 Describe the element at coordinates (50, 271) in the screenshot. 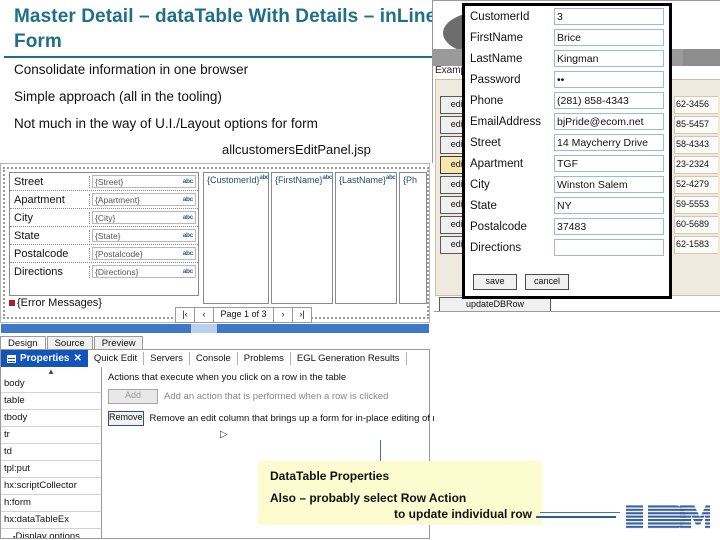

I see `design-field-label: Directions` at that location.